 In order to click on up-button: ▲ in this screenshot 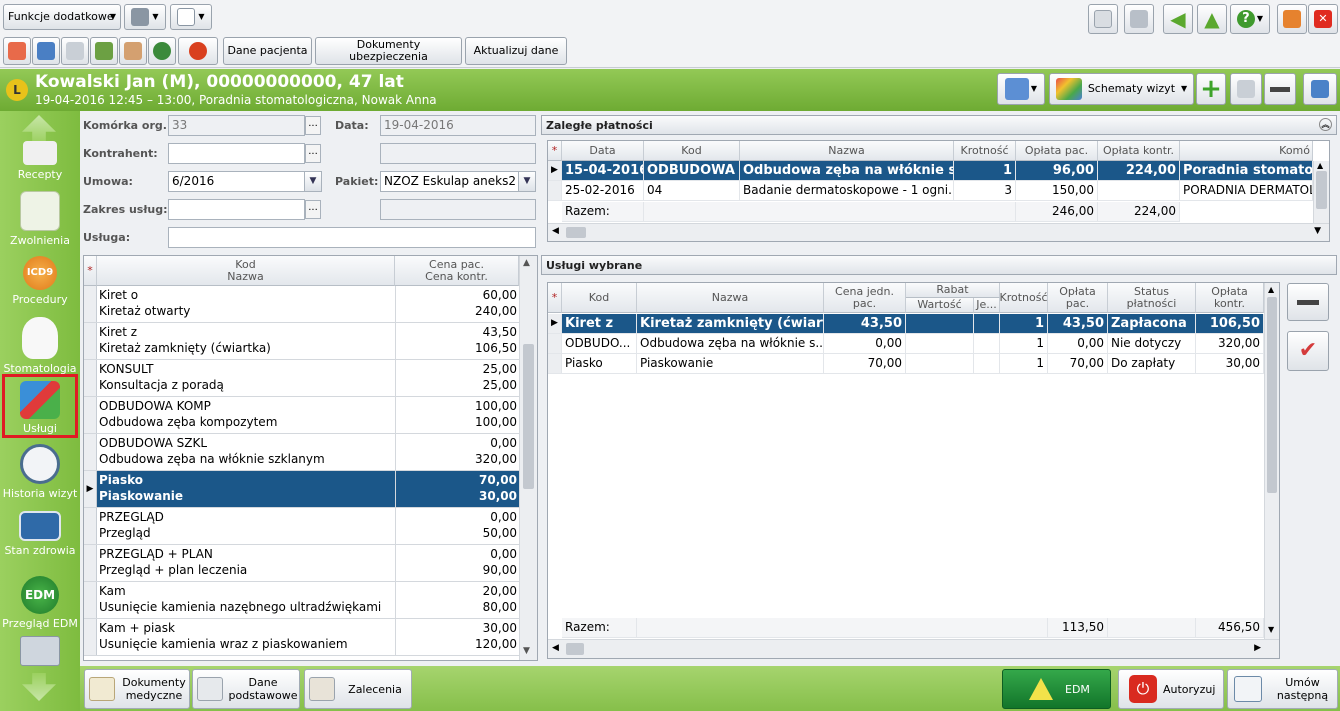, I will do `click(1212, 19)`.